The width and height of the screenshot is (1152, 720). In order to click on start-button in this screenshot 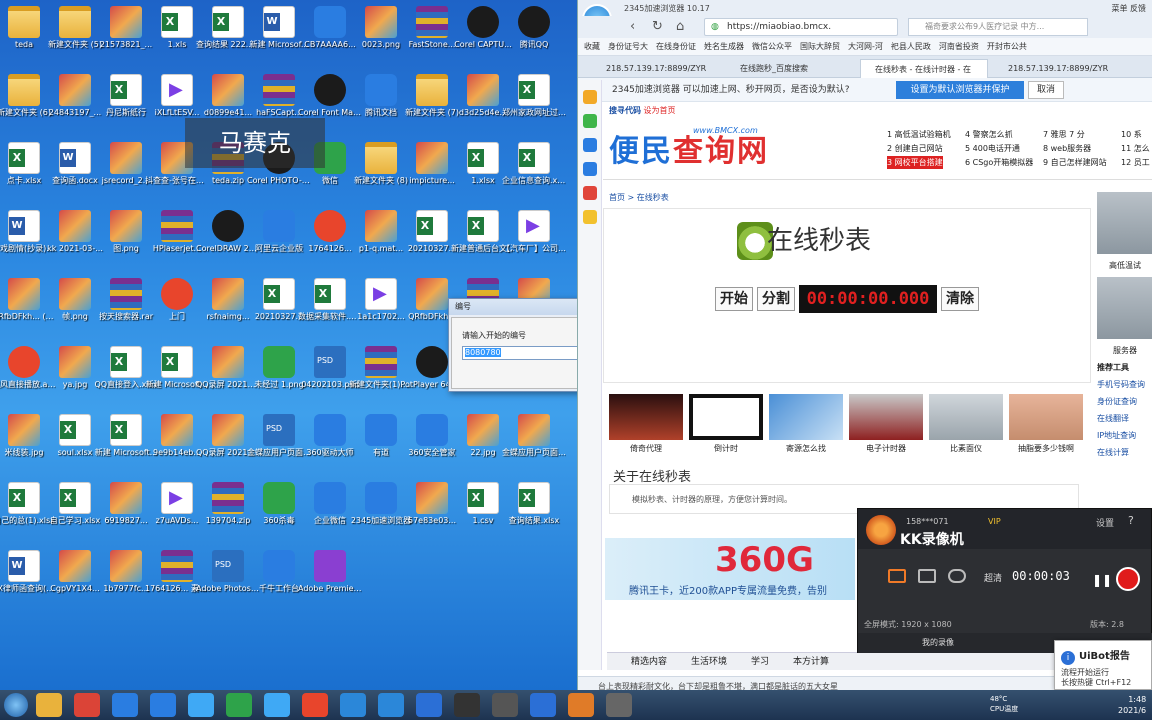, I will do `click(16, 705)`.